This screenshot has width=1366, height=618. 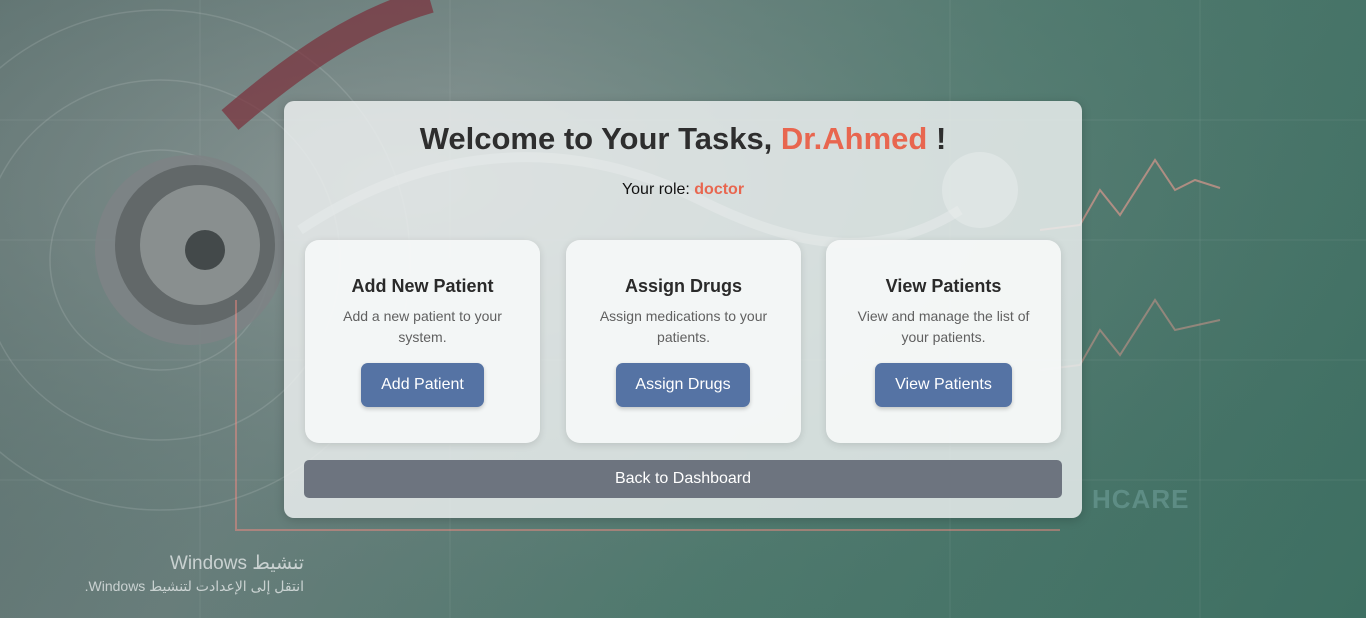 What do you see at coordinates (422, 326) in the screenshot?
I see `card-description: Add a new patient to your system.` at bounding box center [422, 326].